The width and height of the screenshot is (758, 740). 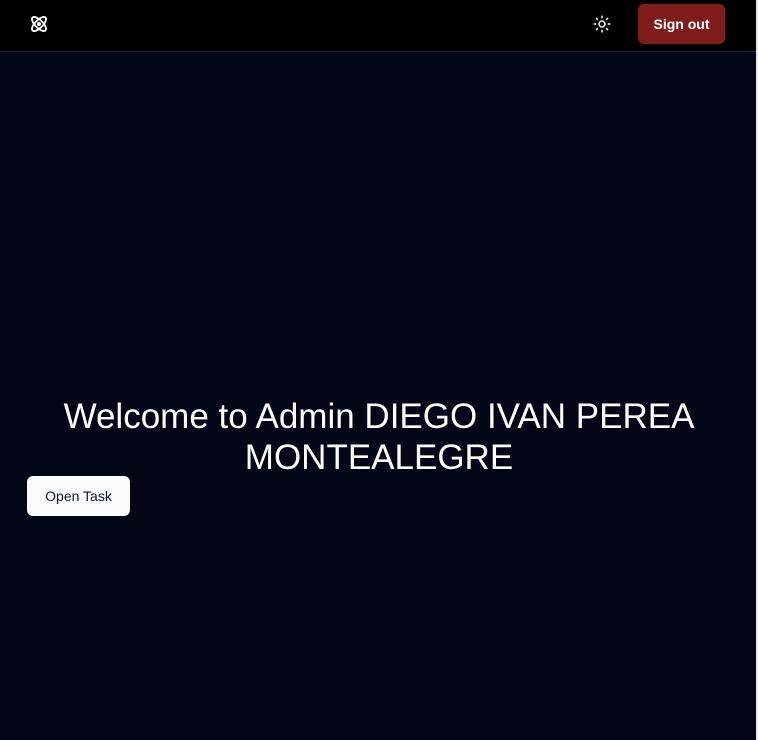 I want to click on welcome-heading-line-2: MONTEALEGRE, so click(x=379, y=457).